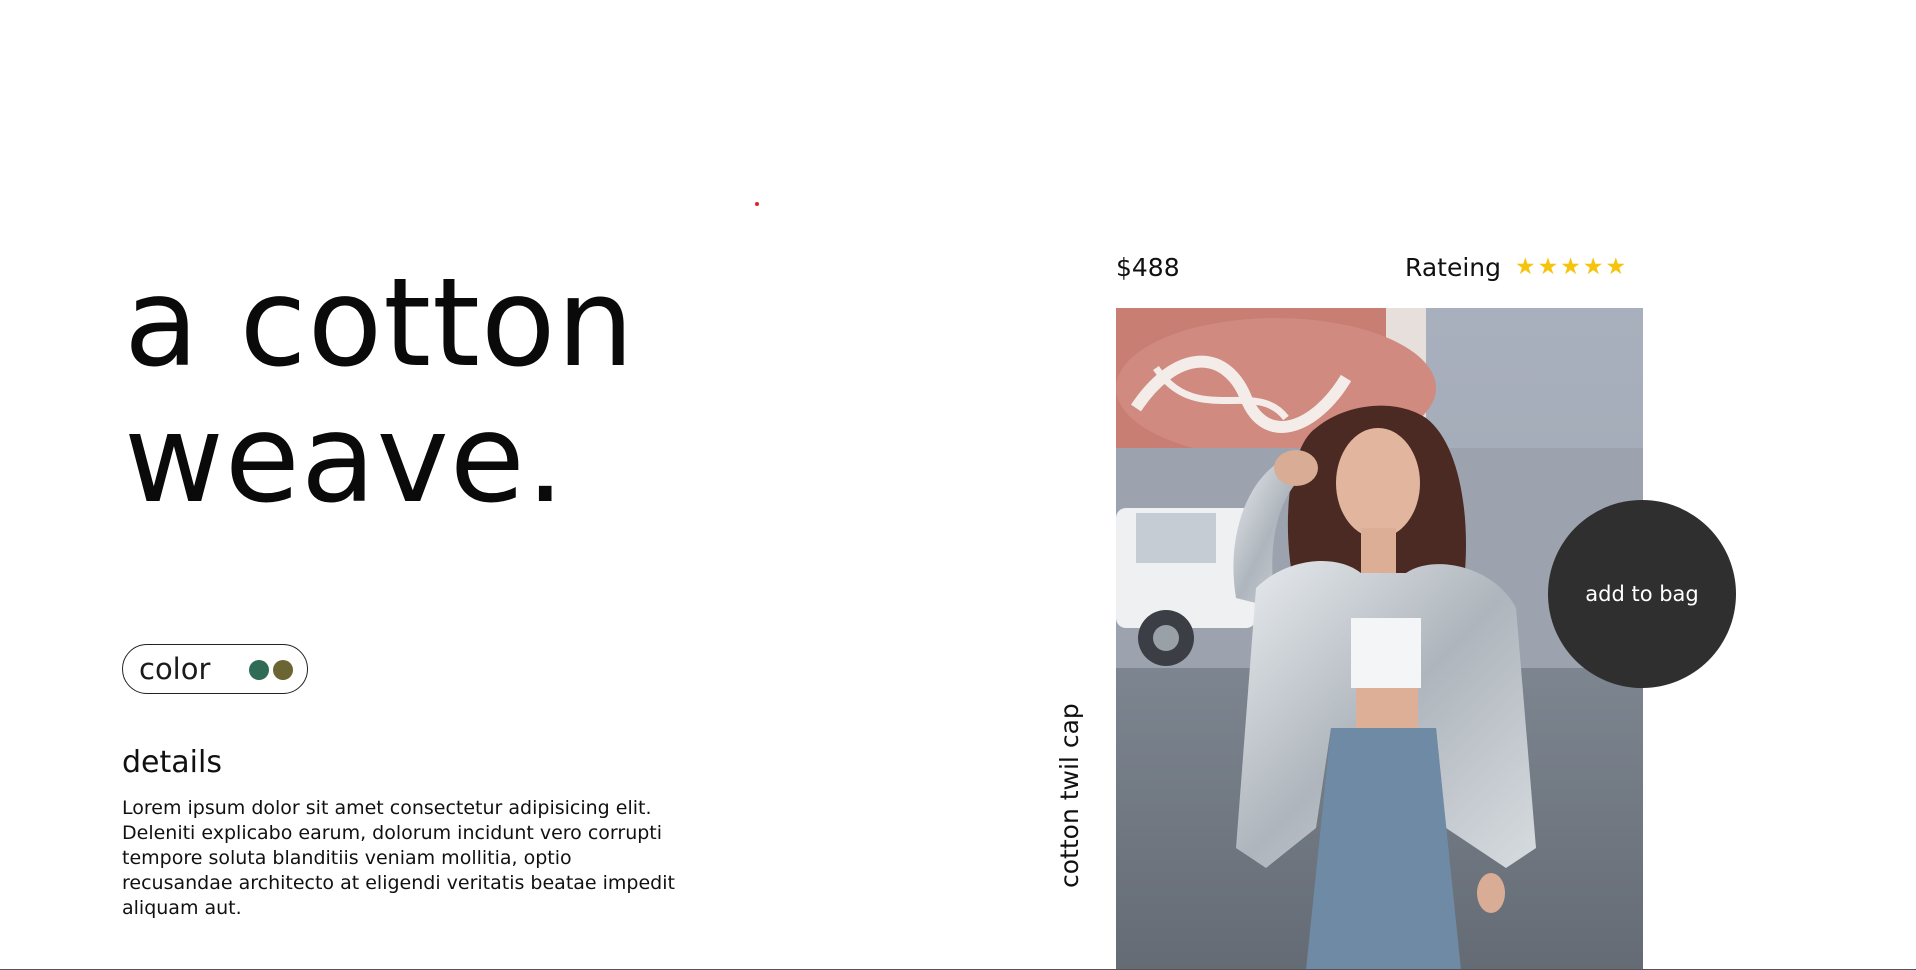 Image resolution: width=1916 pixels, height=970 pixels. I want to click on product-name-vertical: cotton twil cap, so click(1069, 795).